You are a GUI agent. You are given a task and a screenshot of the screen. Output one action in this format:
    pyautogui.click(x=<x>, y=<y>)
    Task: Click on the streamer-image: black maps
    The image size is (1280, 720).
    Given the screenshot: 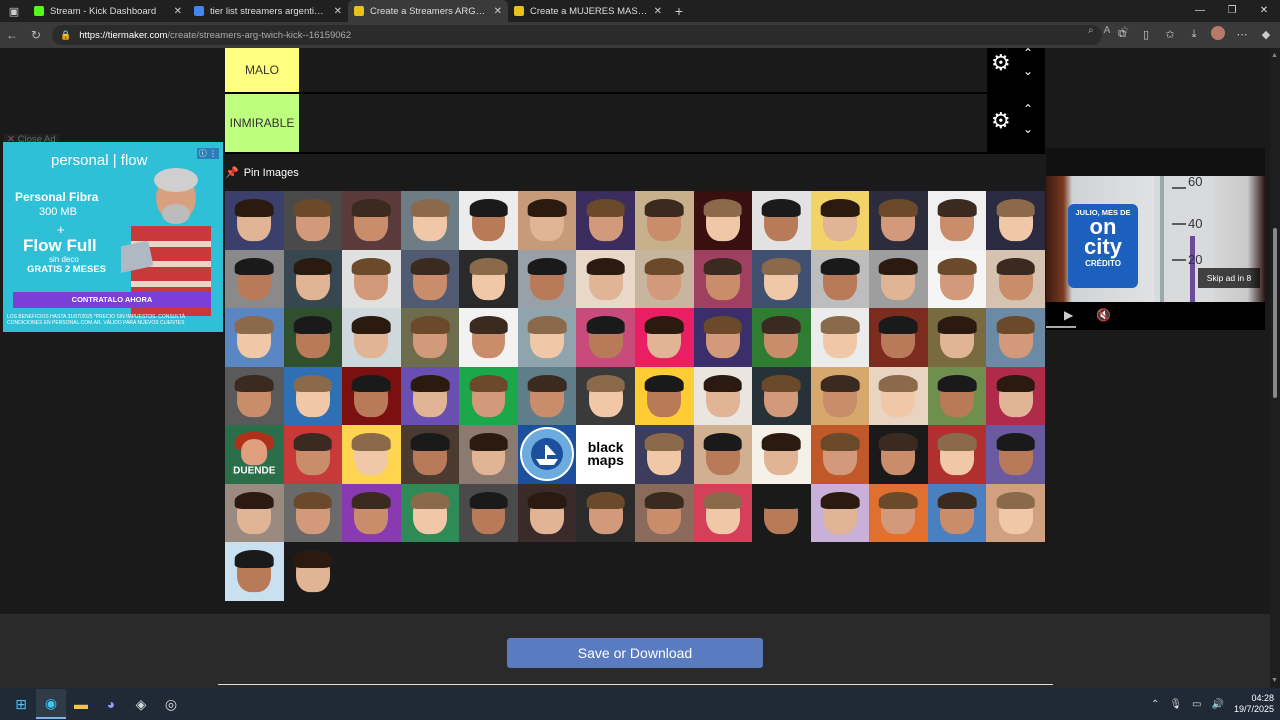 What is the action you would take?
    pyautogui.click(x=605, y=454)
    